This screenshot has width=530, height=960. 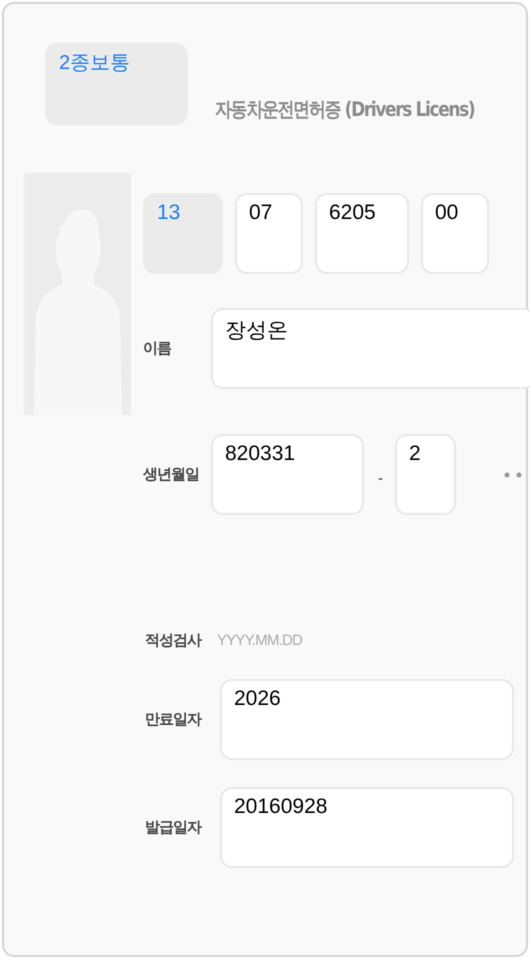 I want to click on gender-digit-field: 2, so click(x=425, y=474).